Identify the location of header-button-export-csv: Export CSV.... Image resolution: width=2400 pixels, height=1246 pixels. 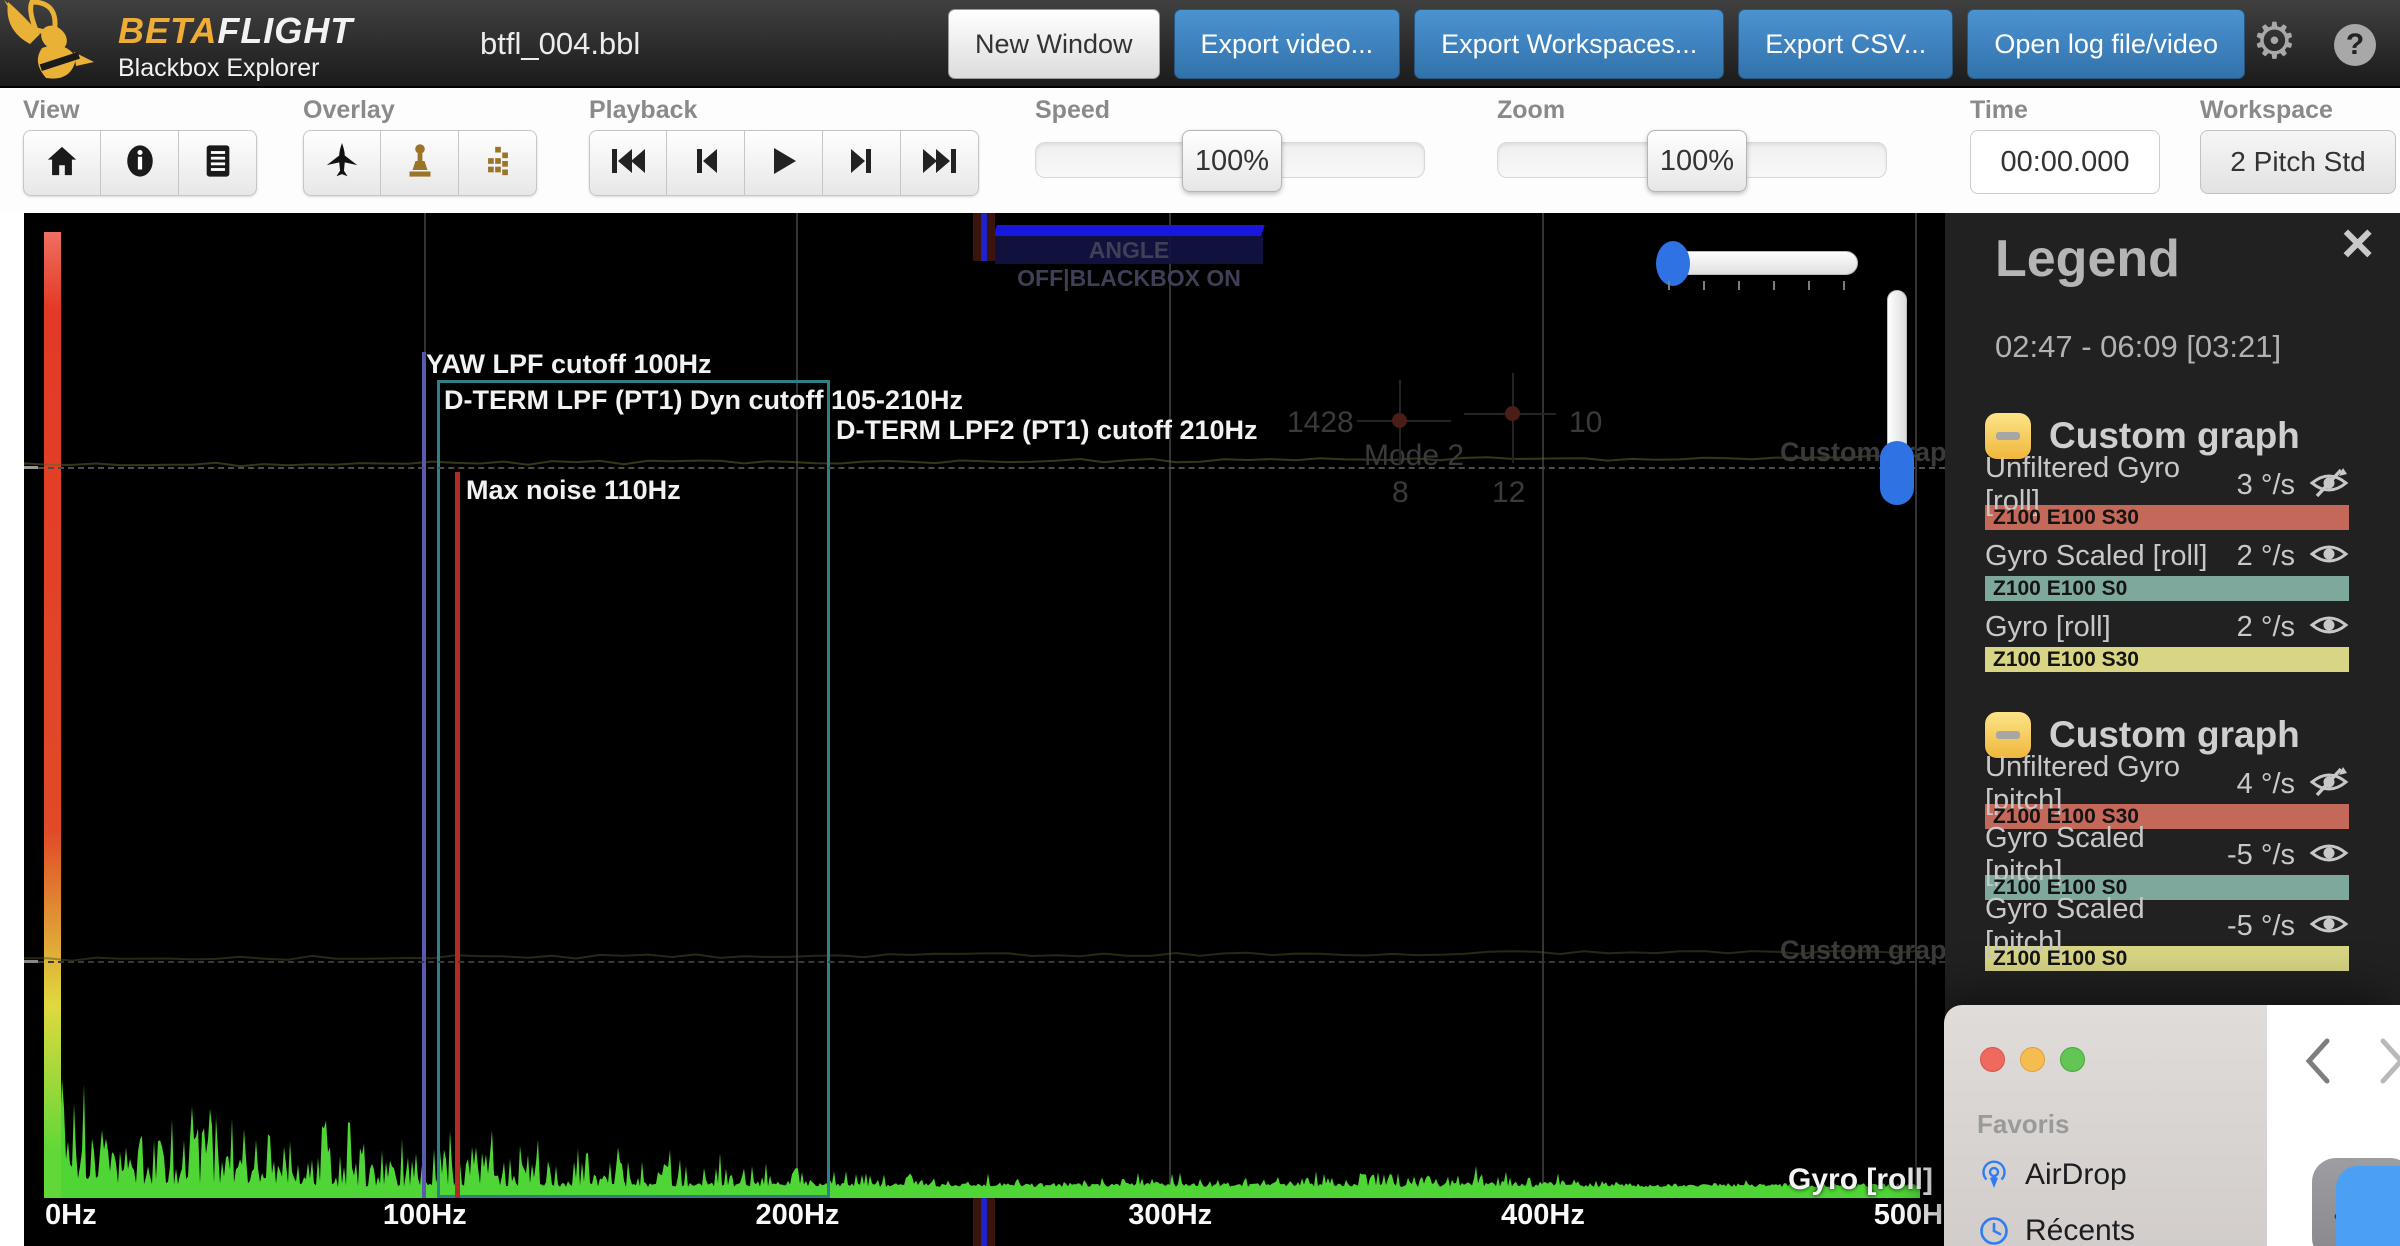
(1846, 44).